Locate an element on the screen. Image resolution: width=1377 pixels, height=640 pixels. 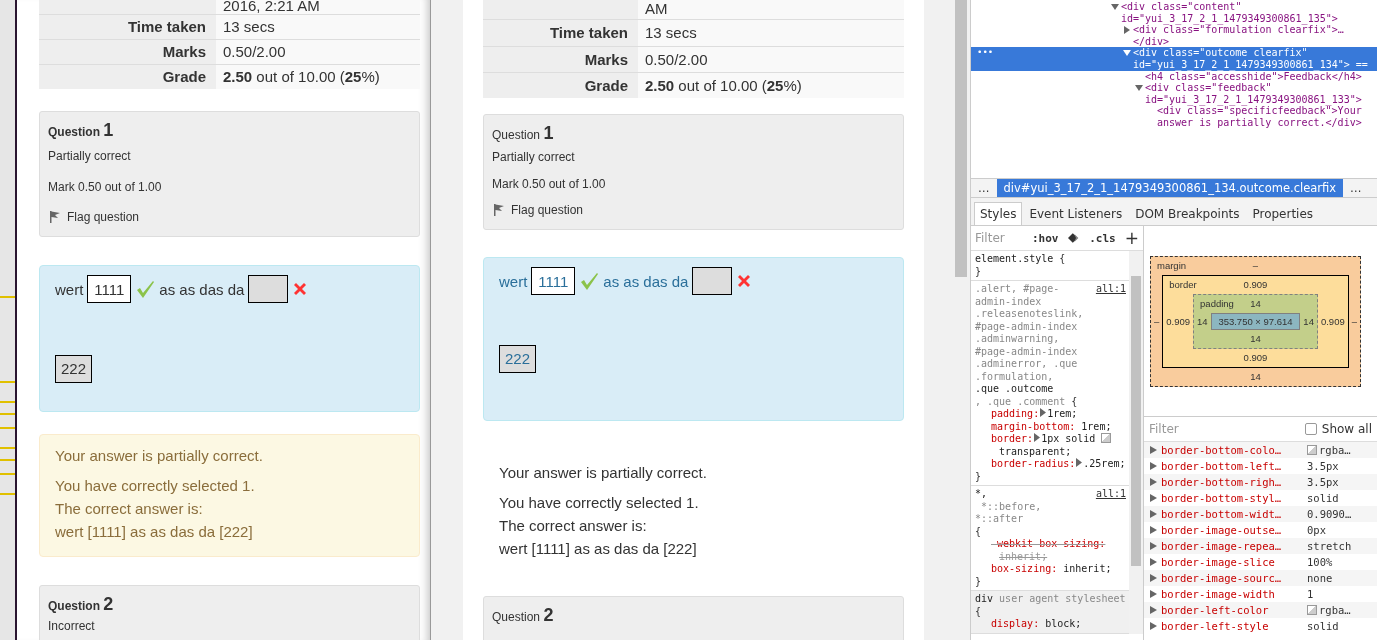
panel-tab: DOM Breakpoints is located at coordinates (1187, 213).